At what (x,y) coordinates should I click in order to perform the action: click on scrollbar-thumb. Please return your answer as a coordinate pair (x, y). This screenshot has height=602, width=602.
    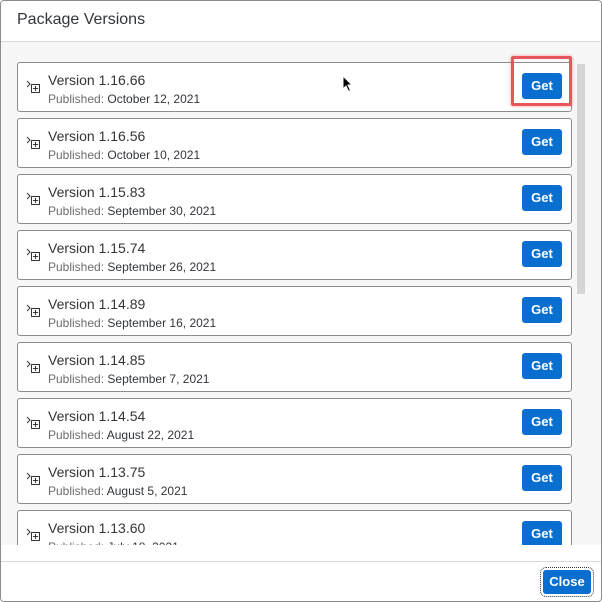
    Looking at the image, I should click on (581, 179).